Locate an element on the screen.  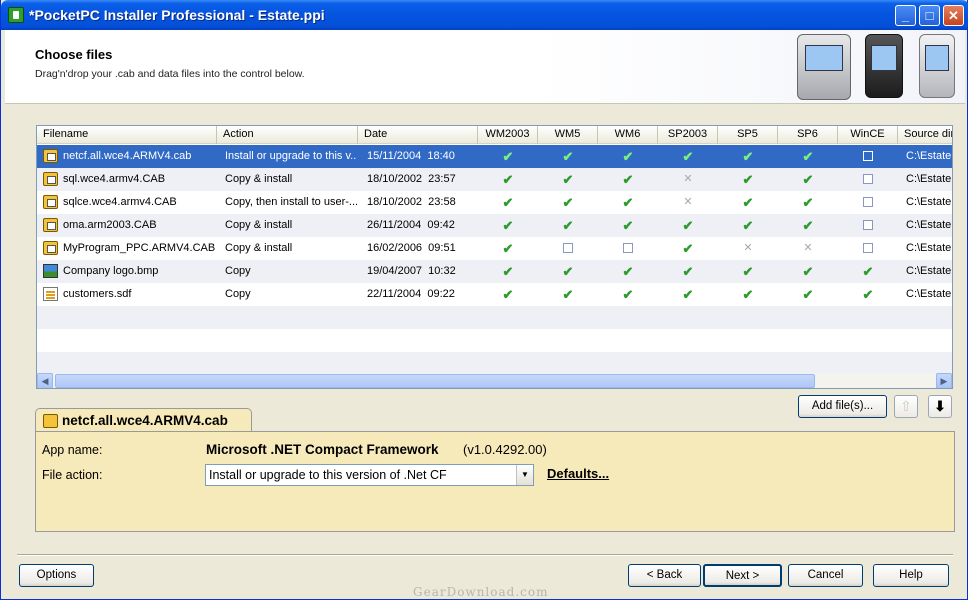
cell-date: 26/11/2004 09:42 is located at coordinates (411, 225).